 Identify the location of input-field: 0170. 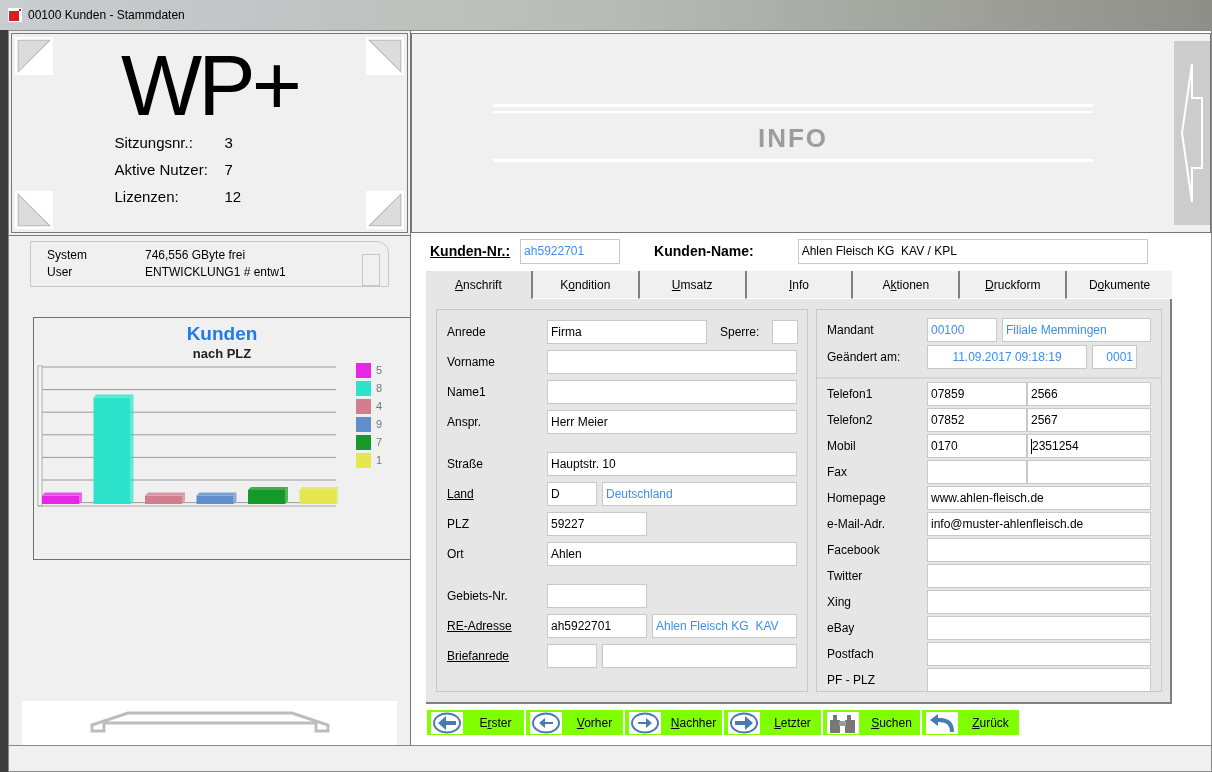
(977, 446).